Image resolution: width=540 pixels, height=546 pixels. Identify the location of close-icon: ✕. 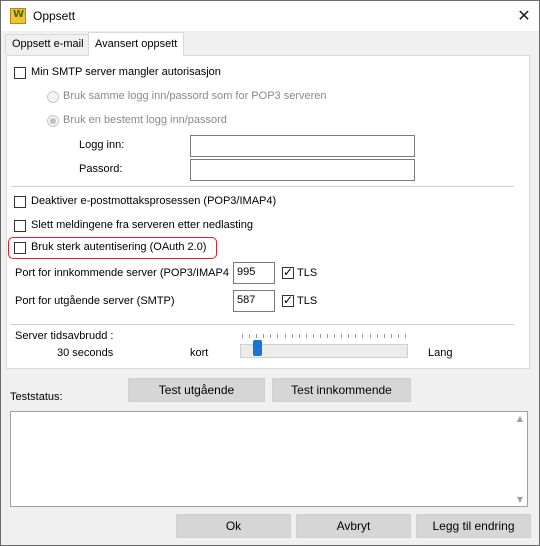
(524, 16).